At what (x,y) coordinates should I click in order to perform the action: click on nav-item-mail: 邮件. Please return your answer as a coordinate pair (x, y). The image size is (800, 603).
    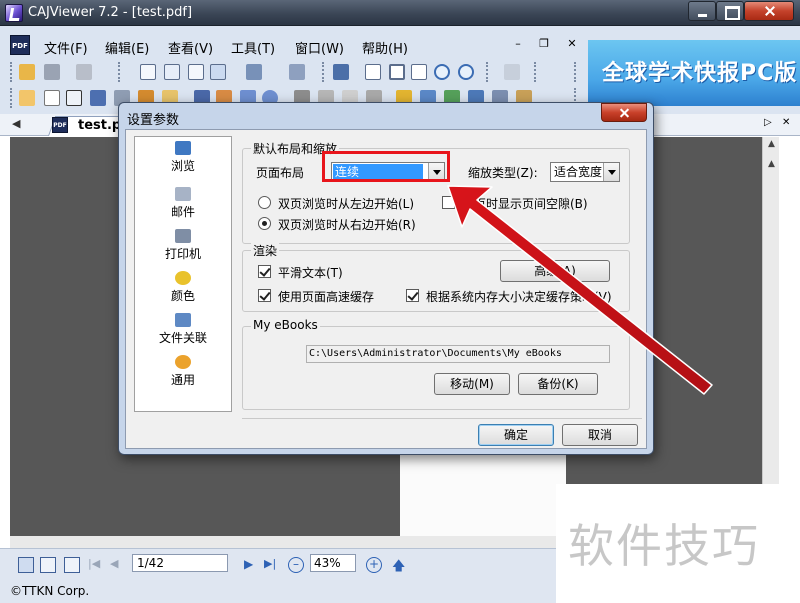
    Looking at the image, I should click on (183, 203).